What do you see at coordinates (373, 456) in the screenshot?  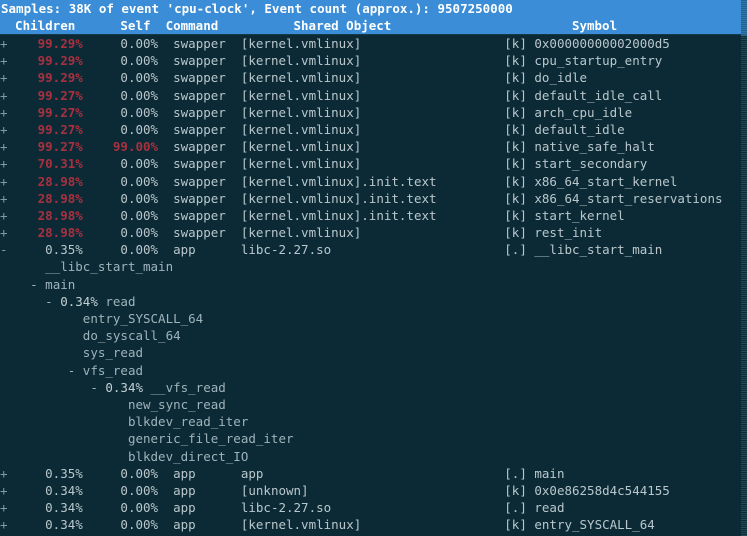 I see `callchain-row: blkdev_direct_IO` at bounding box center [373, 456].